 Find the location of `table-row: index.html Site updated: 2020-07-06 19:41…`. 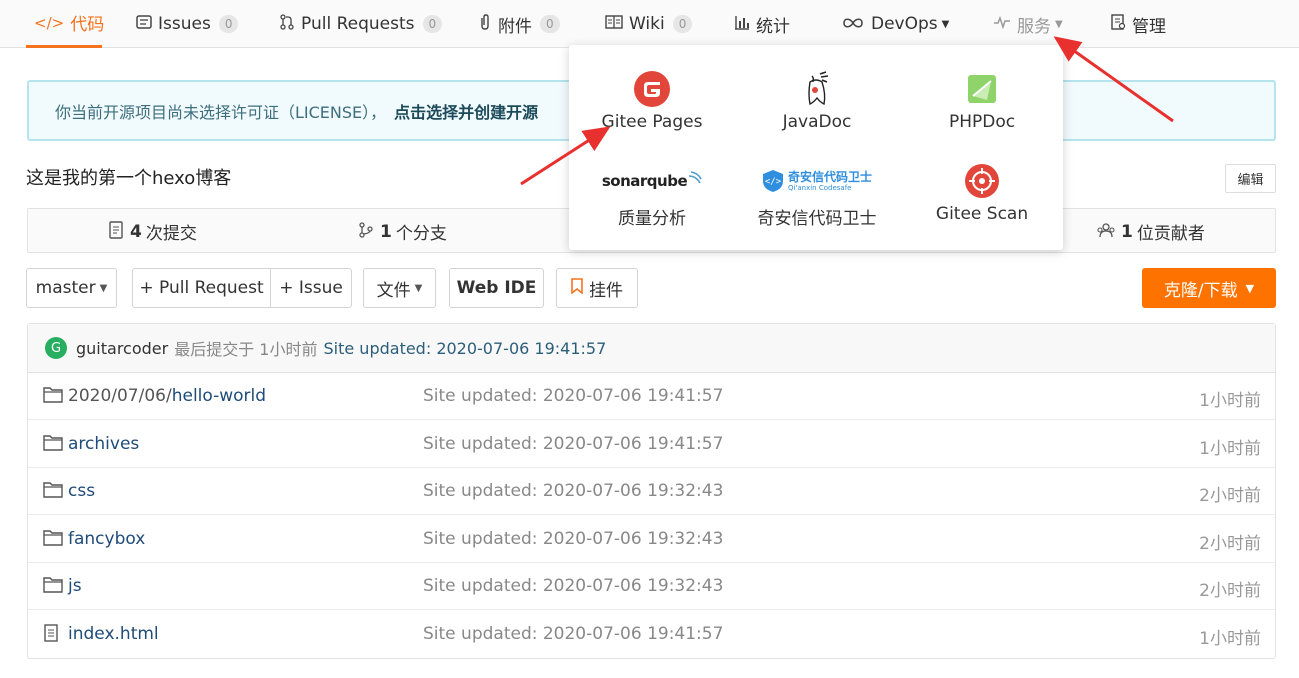

table-row: index.html Site updated: 2020-07-06 19:41… is located at coordinates (651, 634).